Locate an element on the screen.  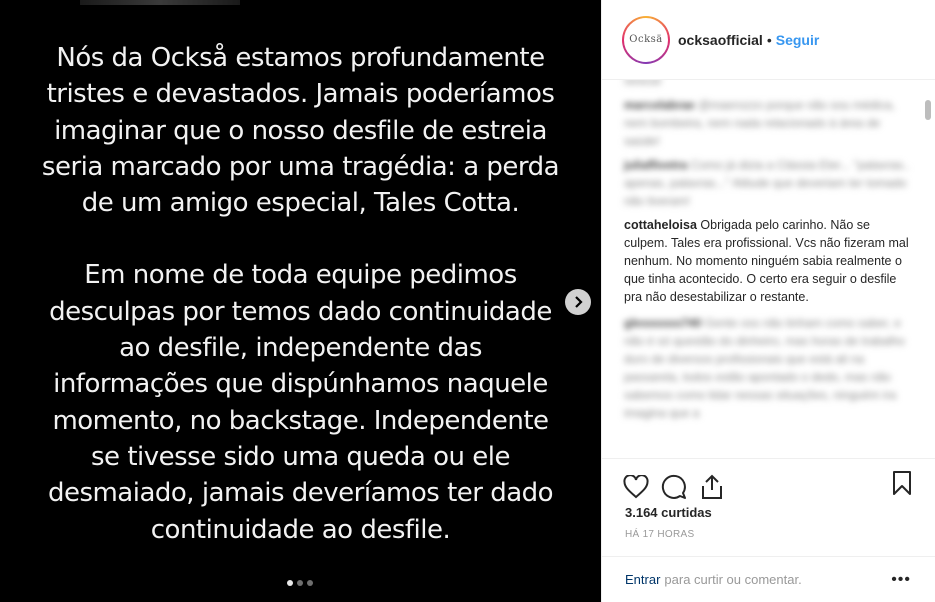
text-line: Em nome de toda equipe pedimos is located at coordinates (300, 275).